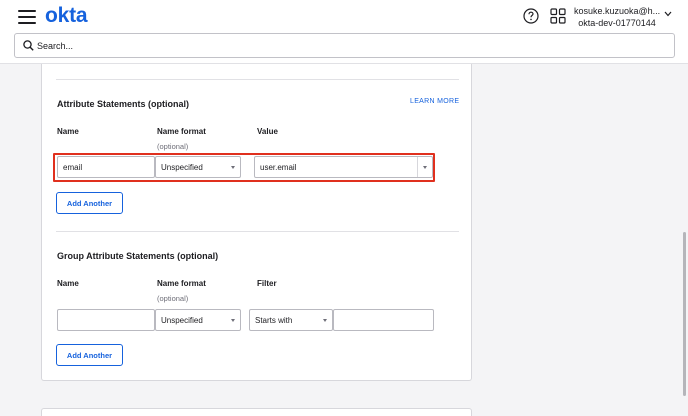 Image resolution: width=688 pixels, height=416 pixels. What do you see at coordinates (68, 283) in the screenshot?
I see `group-name-column-label: Name` at bounding box center [68, 283].